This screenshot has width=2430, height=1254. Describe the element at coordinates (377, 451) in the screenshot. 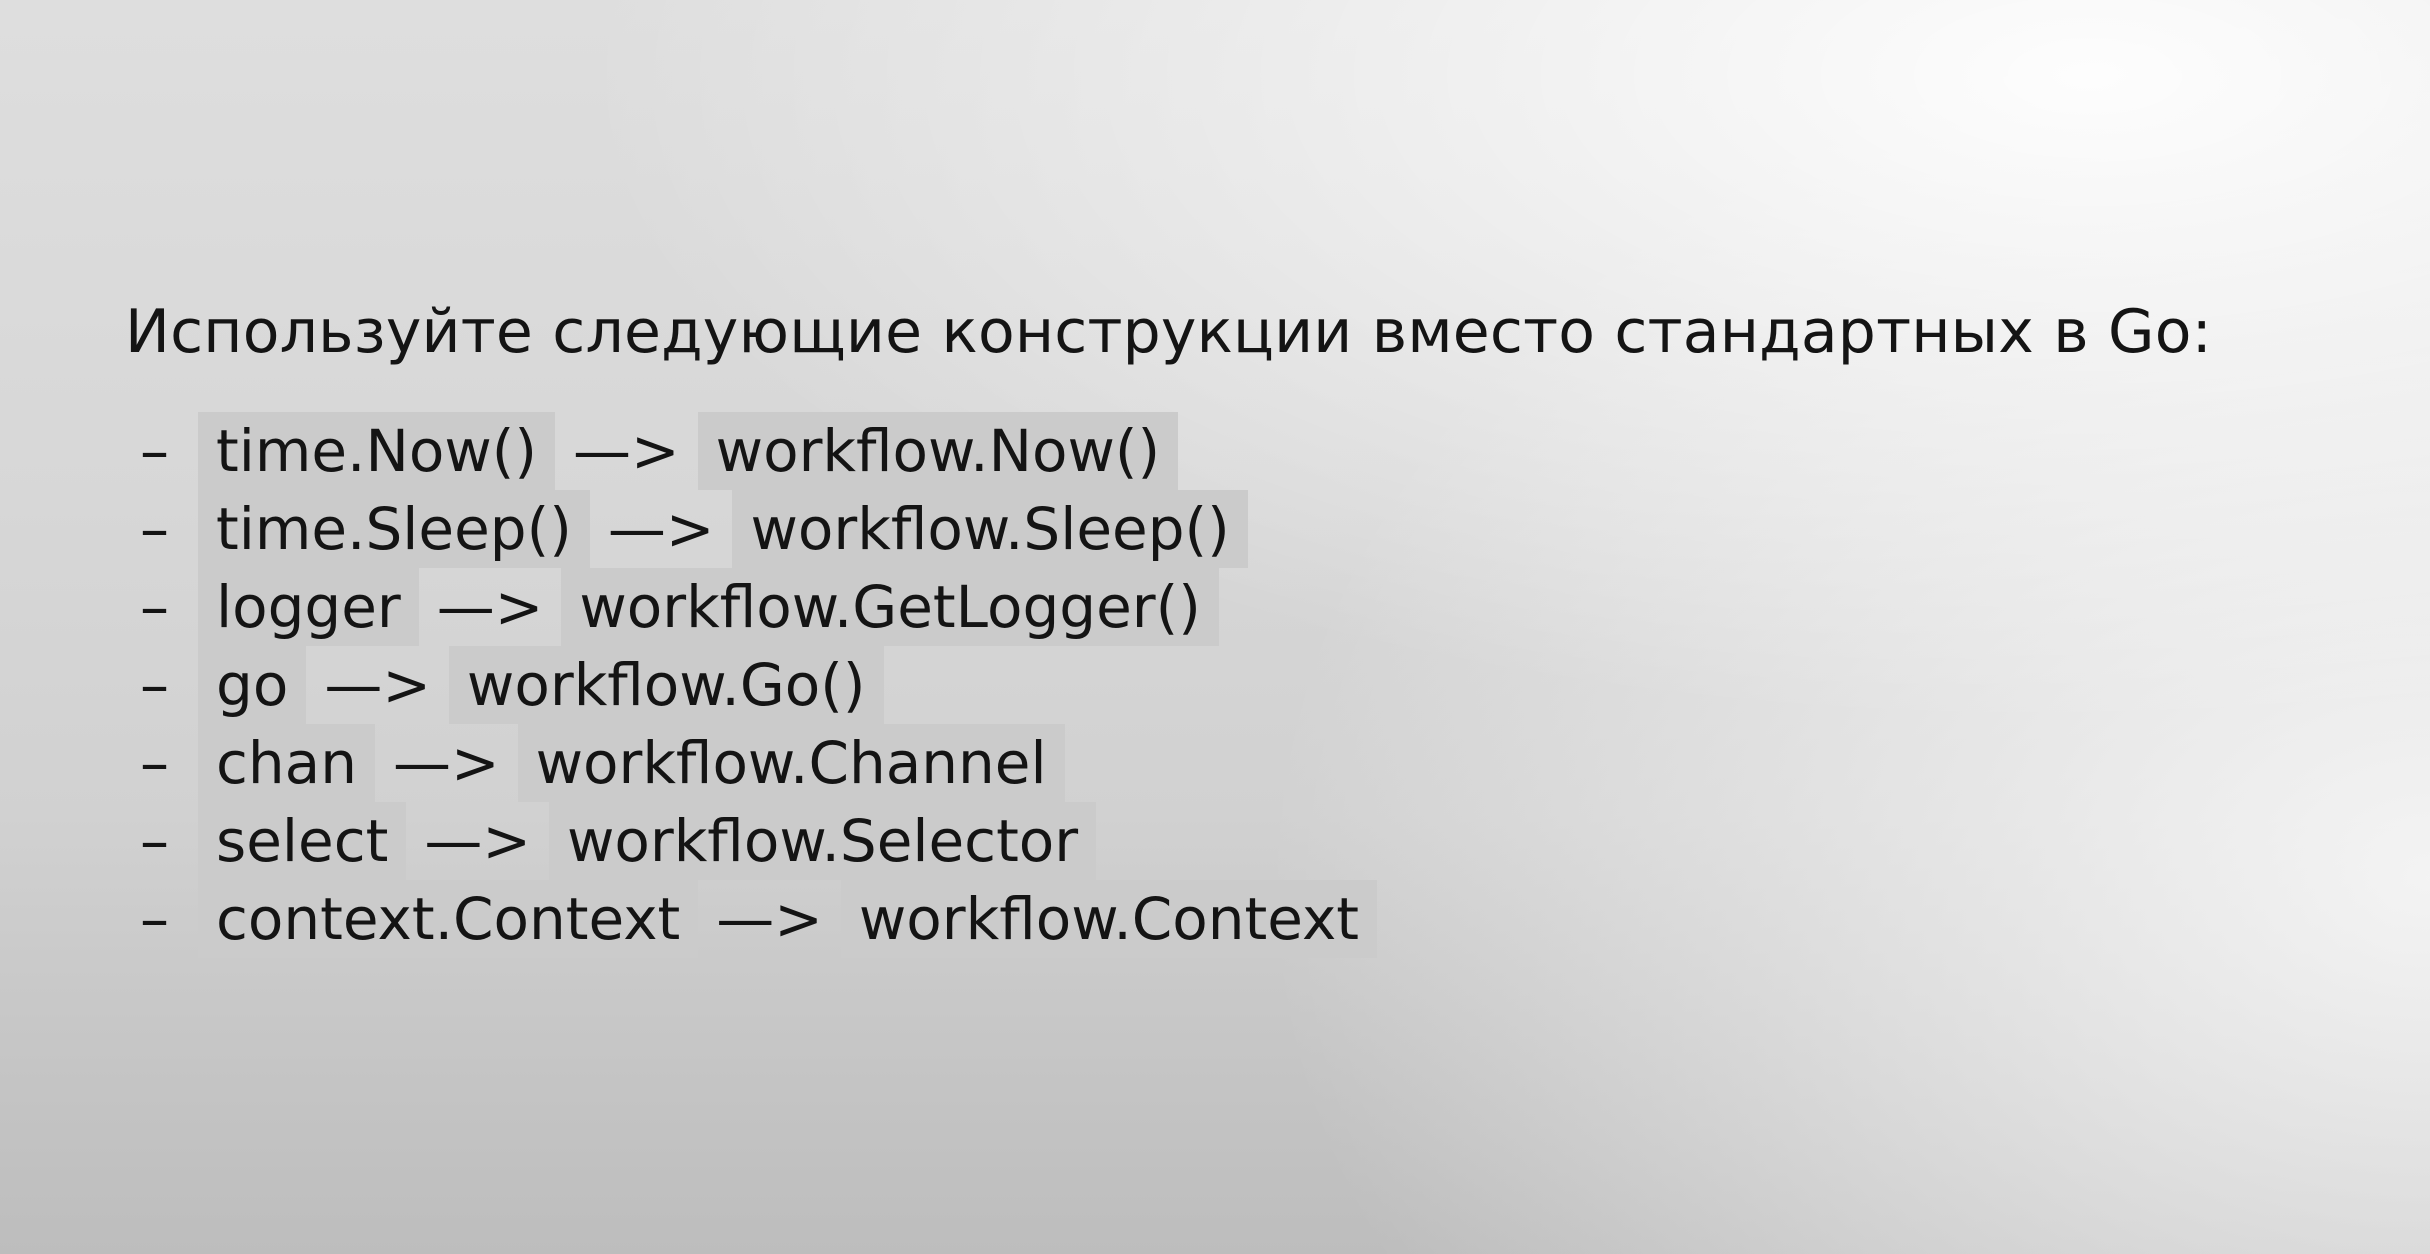

I see `standard-construct: time.Now()` at that location.